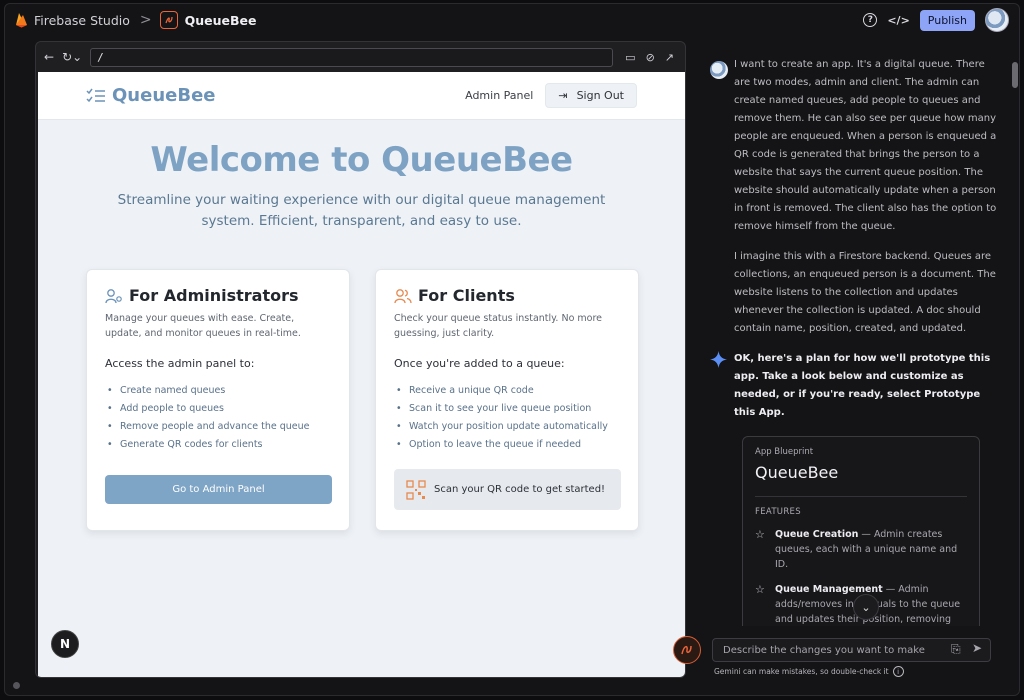  Describe the element at coordinates (403, 295) in the screenshot. I see `users-icon` at that location.